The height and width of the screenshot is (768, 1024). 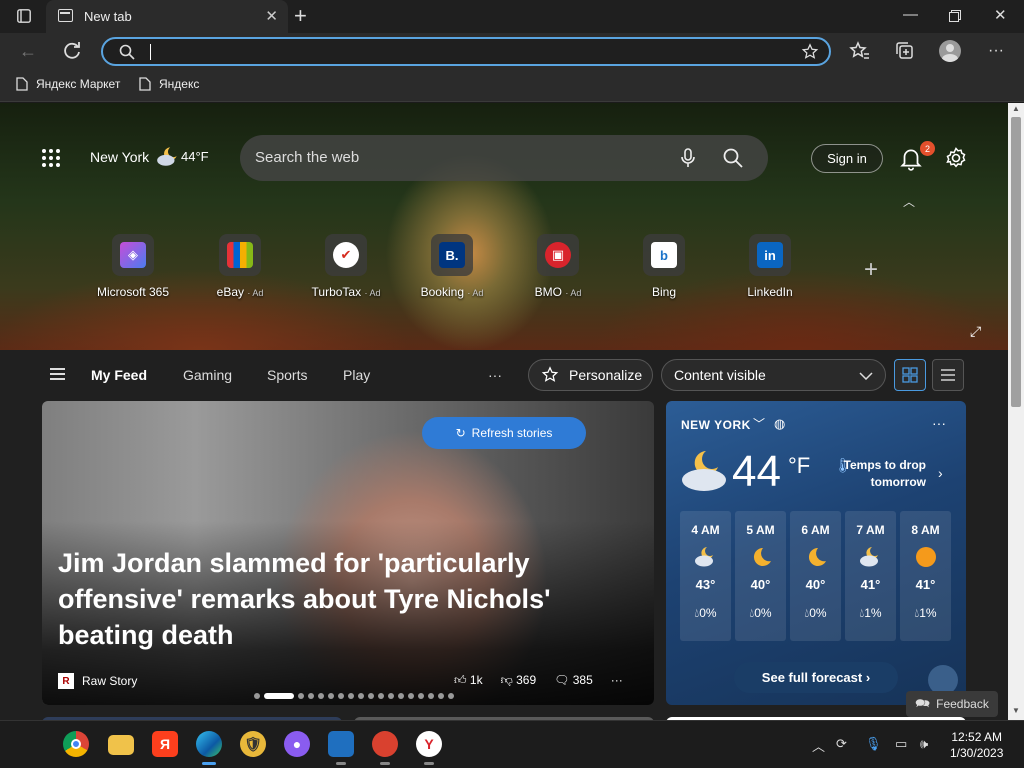 What do you see at coordinates (818, 745) in the screenshot?
I see `tray-chevron-icon: ︿` at bounding box center [818, 745].